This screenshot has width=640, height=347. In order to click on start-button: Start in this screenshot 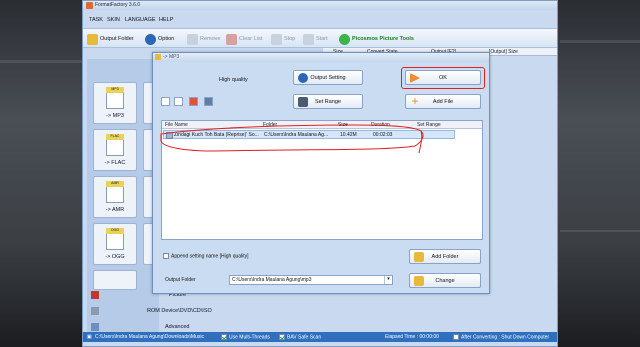, I will do `click(315, 39)`.